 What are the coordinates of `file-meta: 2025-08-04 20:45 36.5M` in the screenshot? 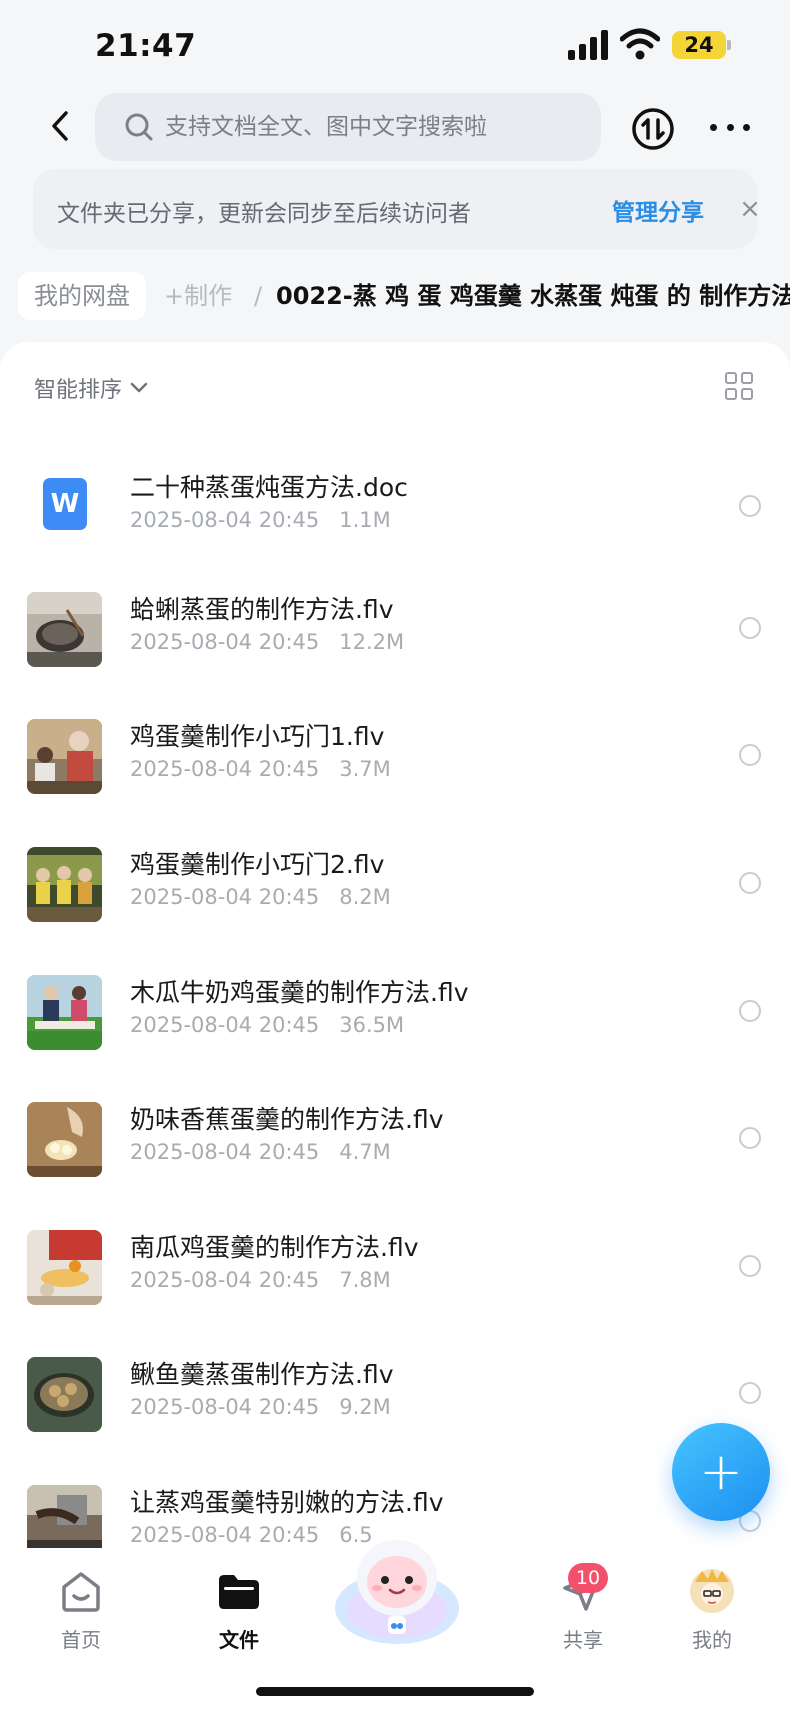 It's located at (267, 1025).